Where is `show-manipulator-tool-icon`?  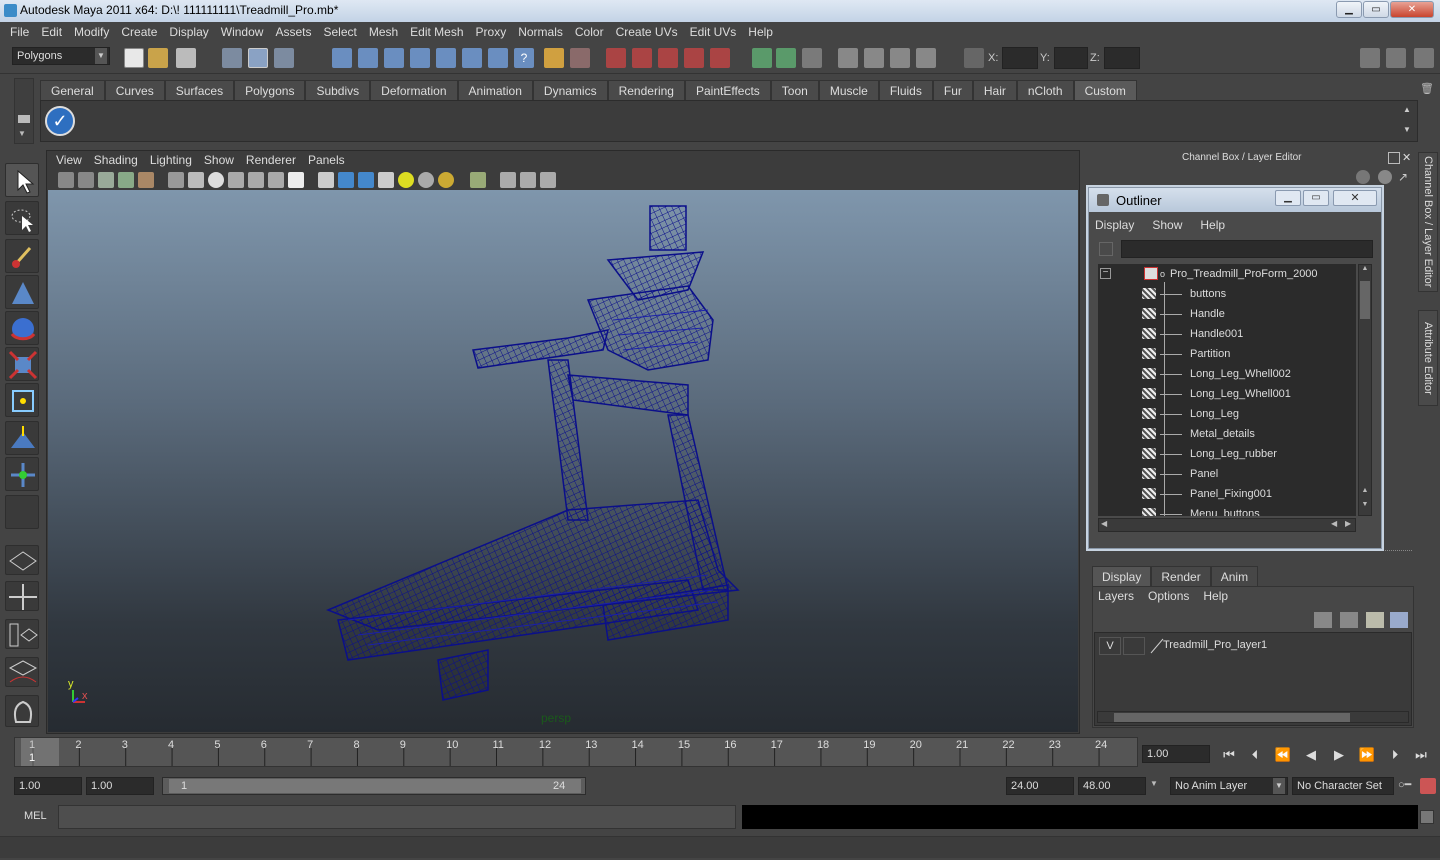
show-manipulator-tool-icon is located at coordinates (22, 474).